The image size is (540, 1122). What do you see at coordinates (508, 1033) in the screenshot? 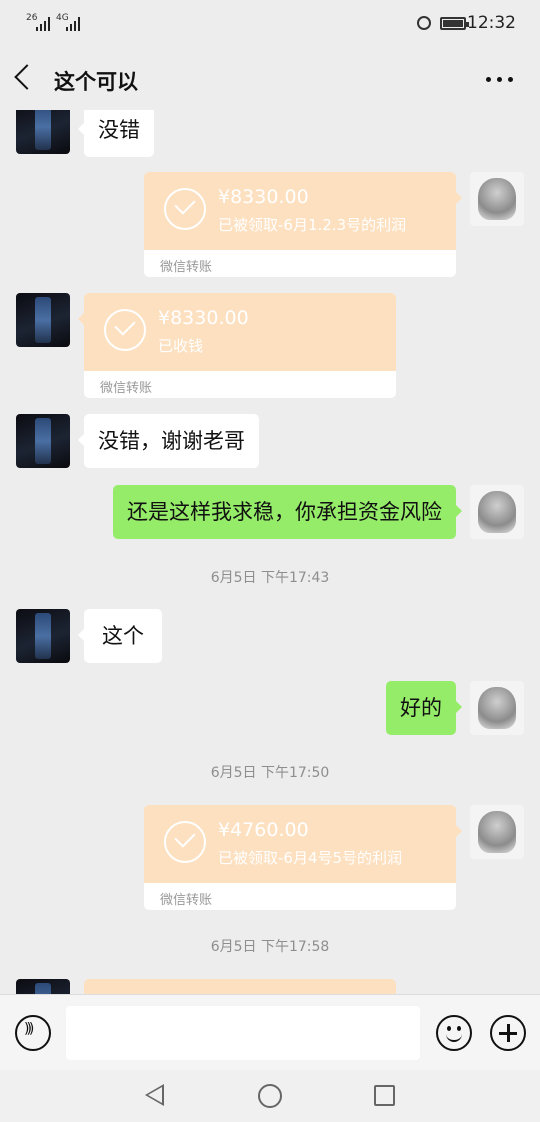
I see `plus-icon` at bounding box center [508, 1033].